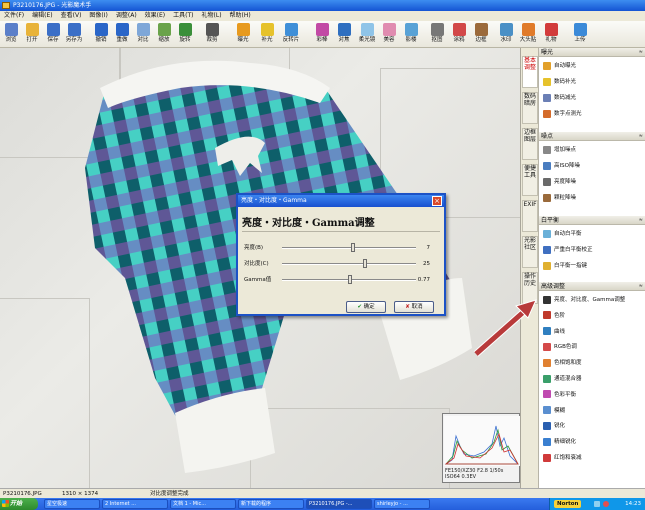 This screenshot has width=645, height=510. What do you see at coordinates (568, 458) in the screenshot?
I see `panel-item-label: 红饱和衰减` at bounding box center [568, 458].